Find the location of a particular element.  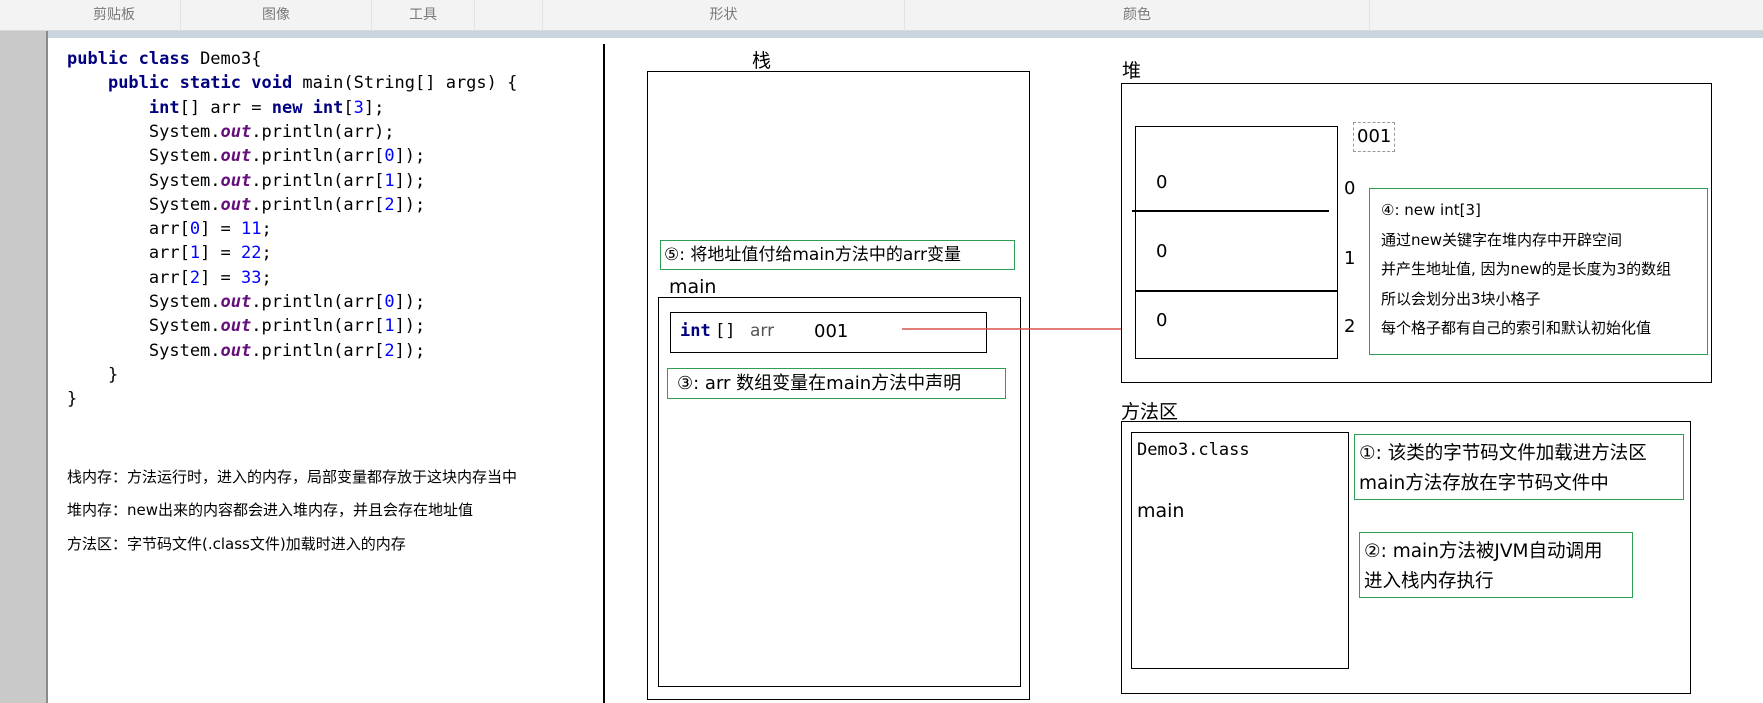

note-heap-memory: 堆内存：new出来的内容都会进入堆内存，并且会存在地址值 is located at coordinates (270, 510).